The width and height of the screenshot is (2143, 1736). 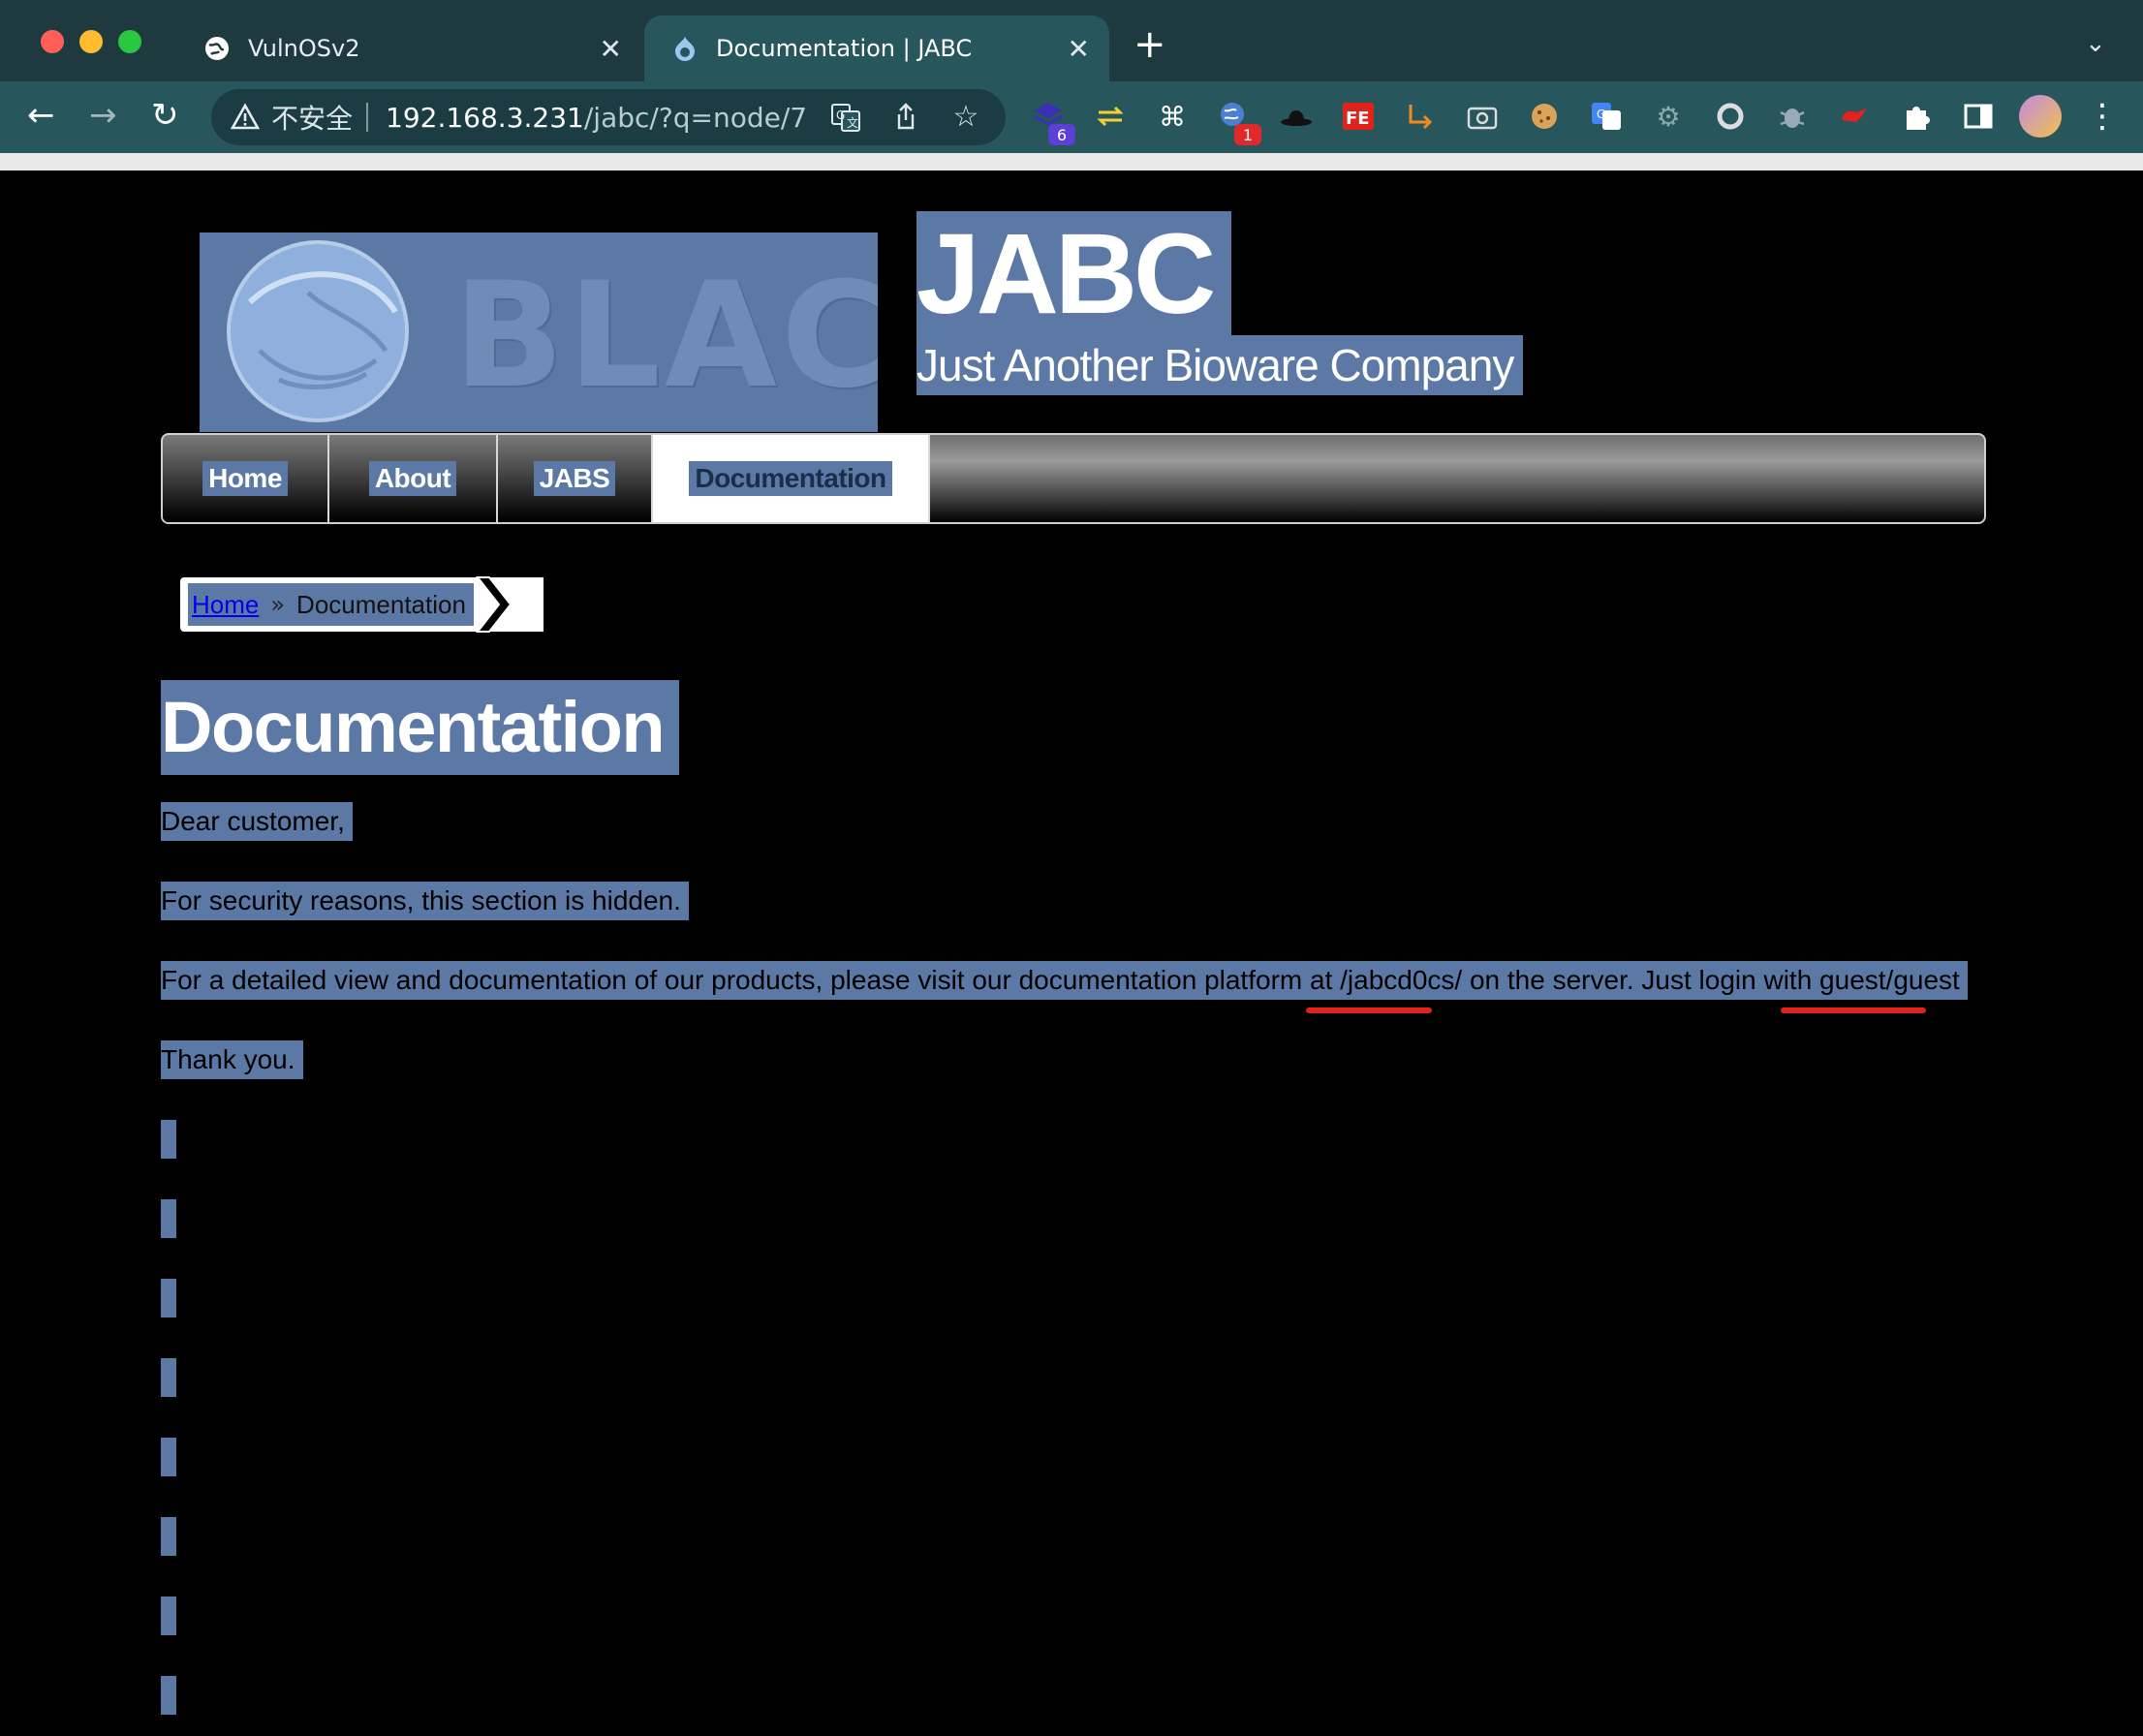 I want to click on logo-text: BLACK, so click(x=665, y=336).